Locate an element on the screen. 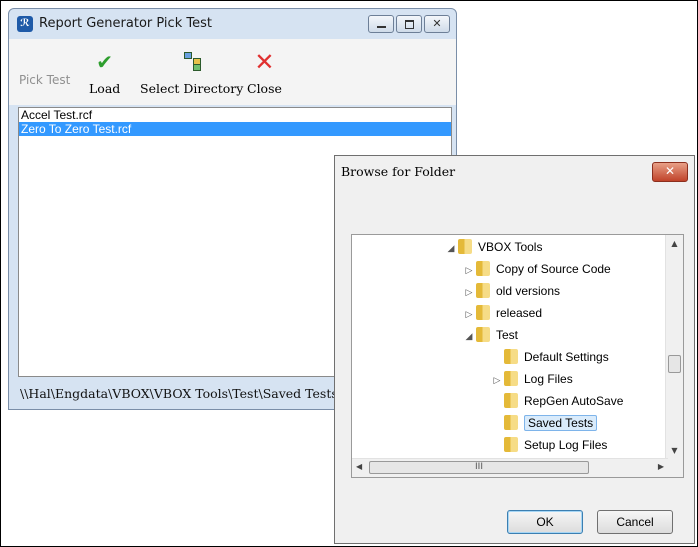 The width and height of the screenshot is (698, 547). horizontal-scrollbar: ◀ III ▶ is located at coordinates (510, 467).